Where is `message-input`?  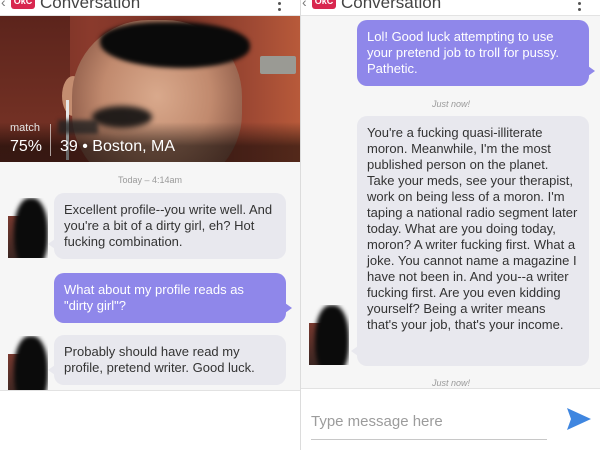 message-input is located at coordinates (429, 421).